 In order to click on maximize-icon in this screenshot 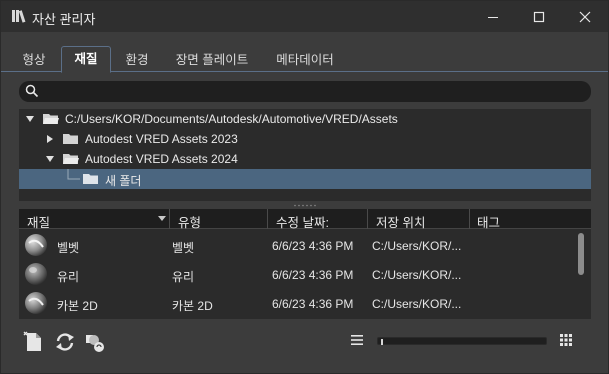, I will do `click(539, 16)`.